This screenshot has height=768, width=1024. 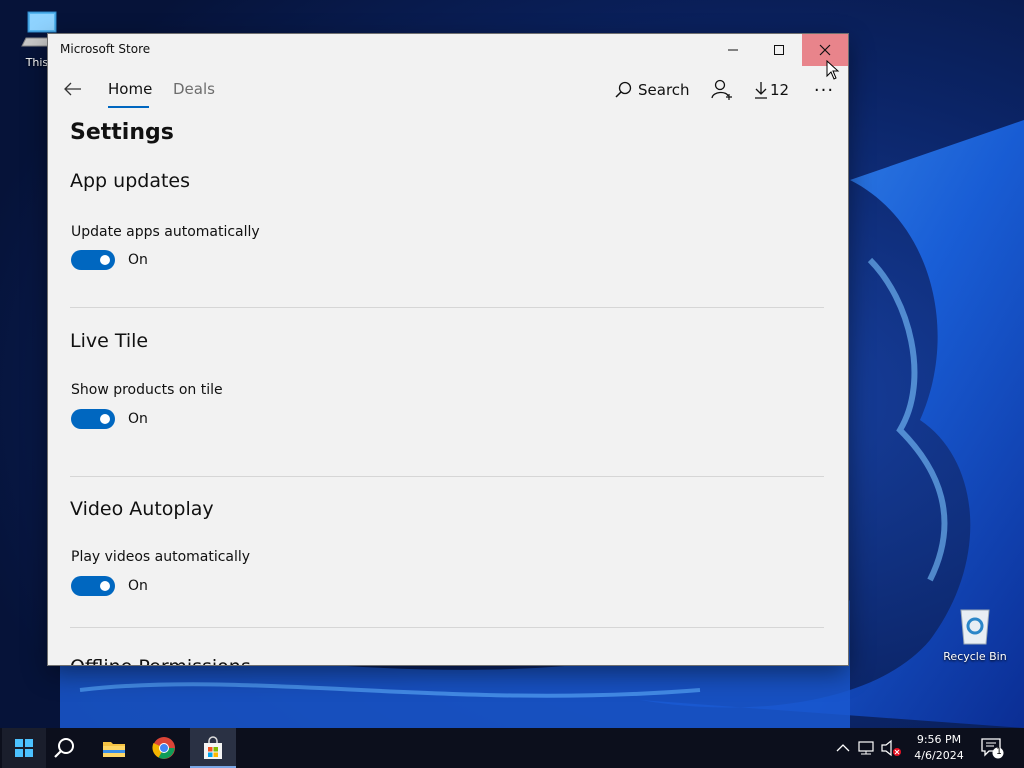 I want to click on desktop-icon-label: Recycle Bin, so click(x=975, y=656).